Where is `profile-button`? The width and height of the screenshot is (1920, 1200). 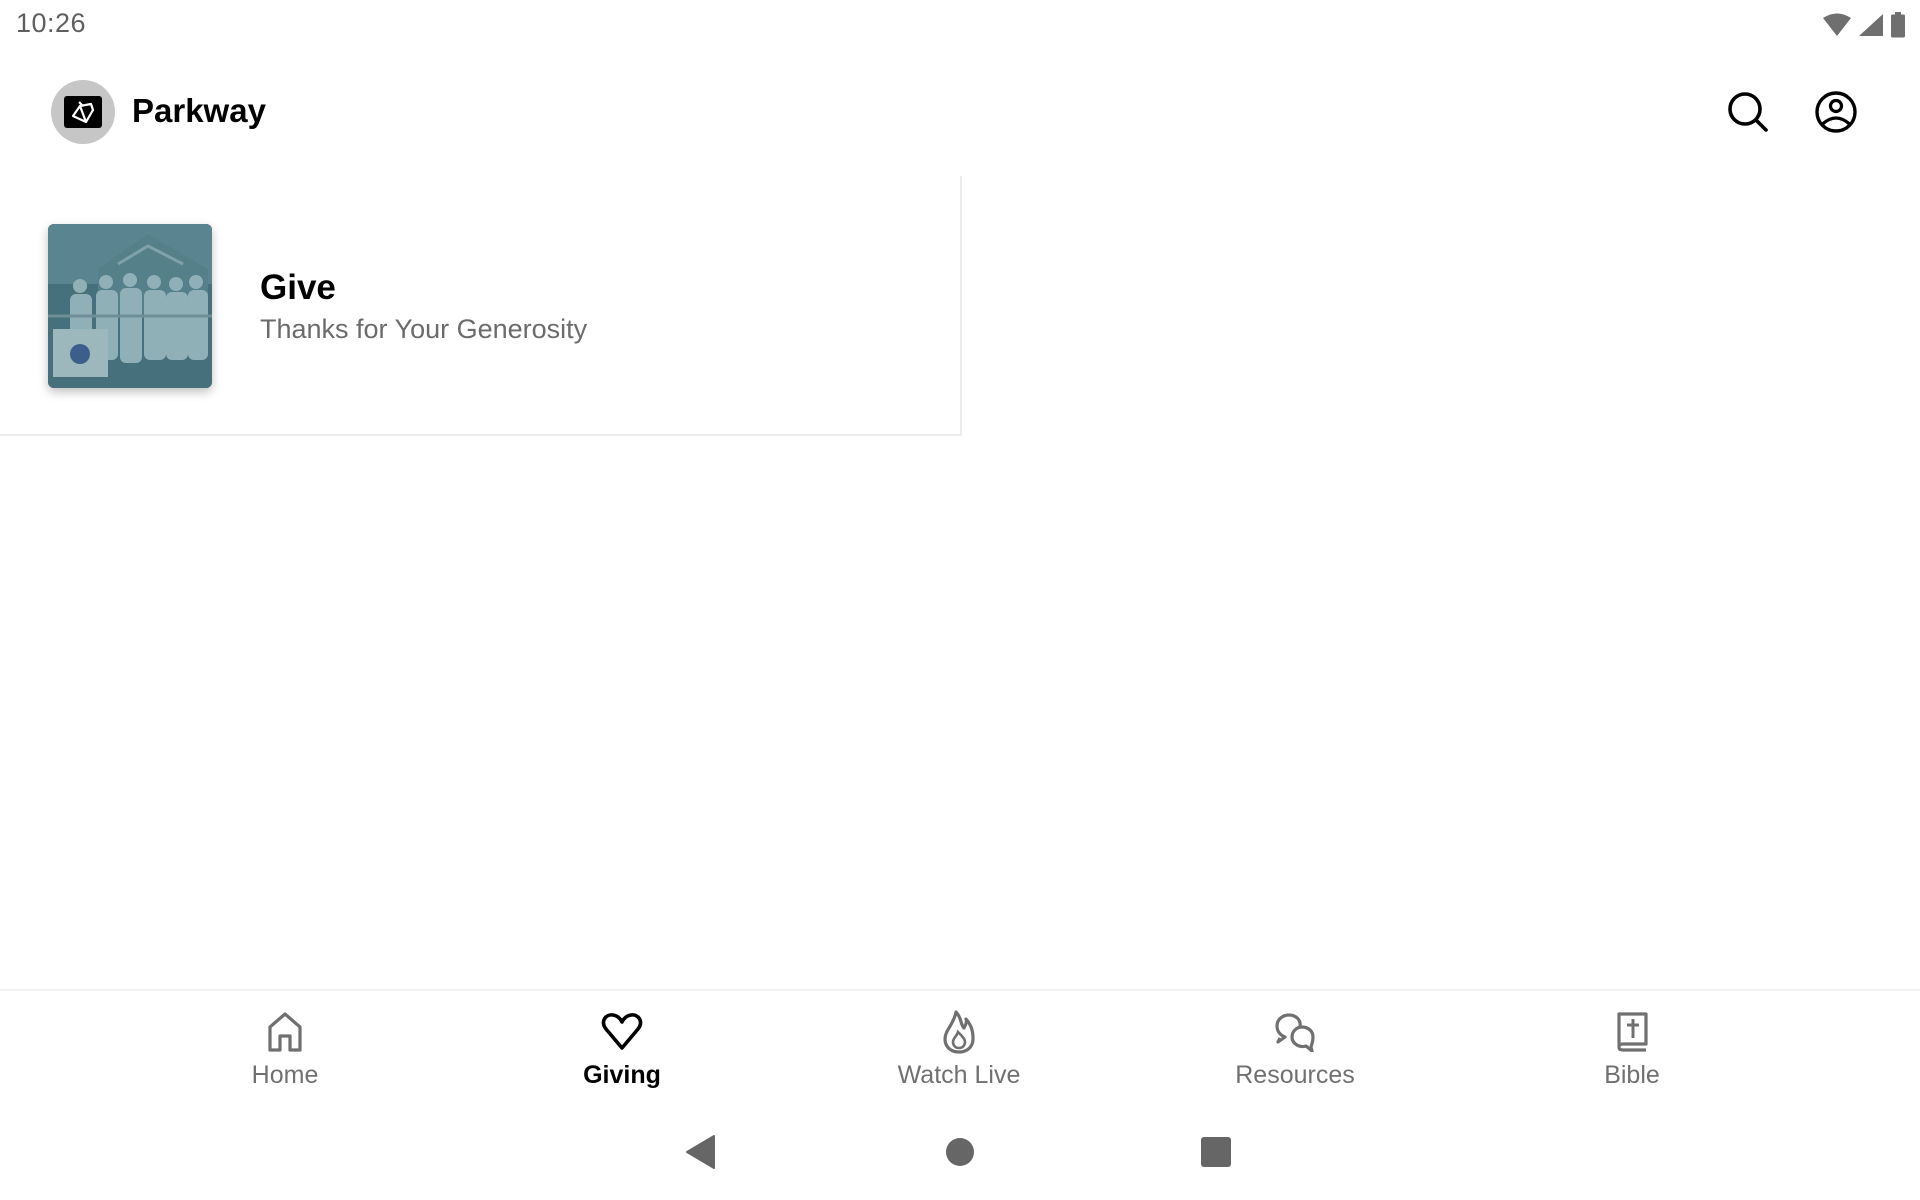
profile-button is located at coordinates (1836, 112).